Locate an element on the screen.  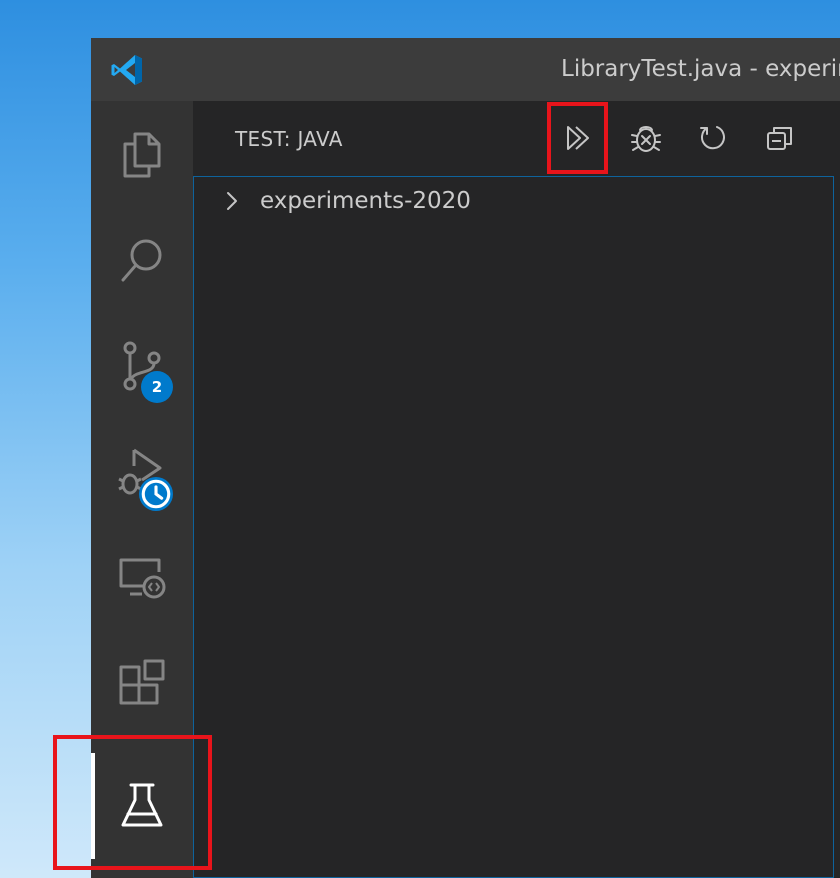
files-icon is located at coordinates (142, 155).